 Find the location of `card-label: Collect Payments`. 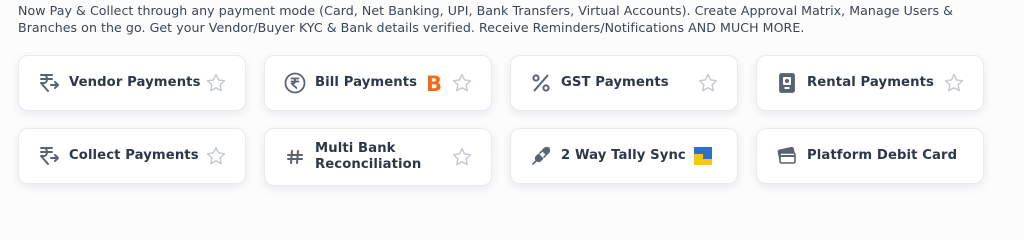

card-label: Collect Payments is located at coordinates (134, 155).